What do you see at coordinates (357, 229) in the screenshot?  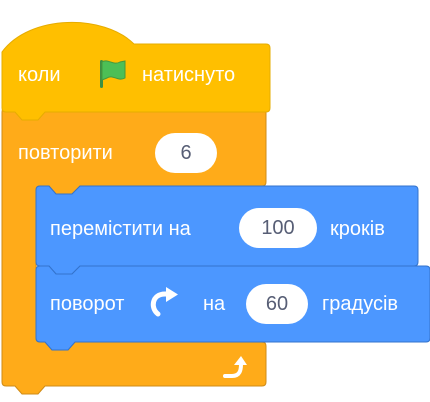 I see `move-label-steps: кроків` at bounding box center [357, 229].